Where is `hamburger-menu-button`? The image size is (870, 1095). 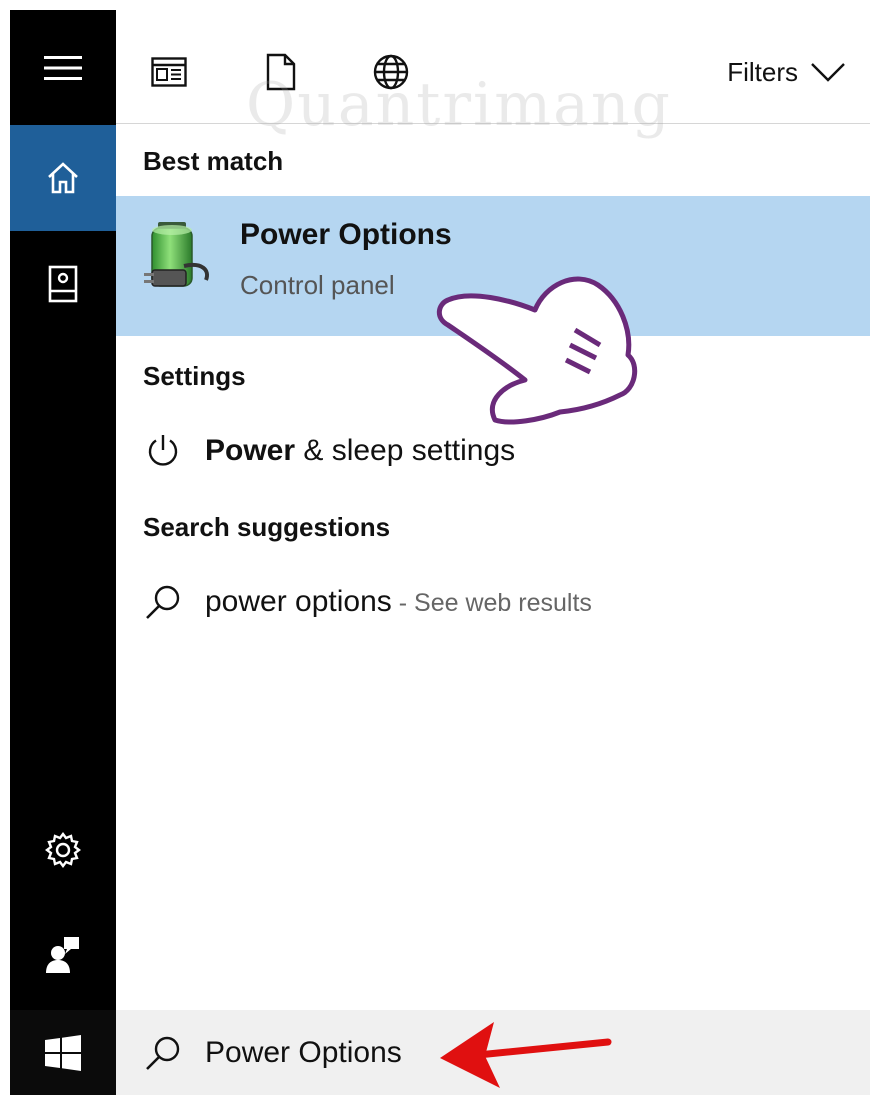
hamburger-menu-button is located at coordinates (63, 67).